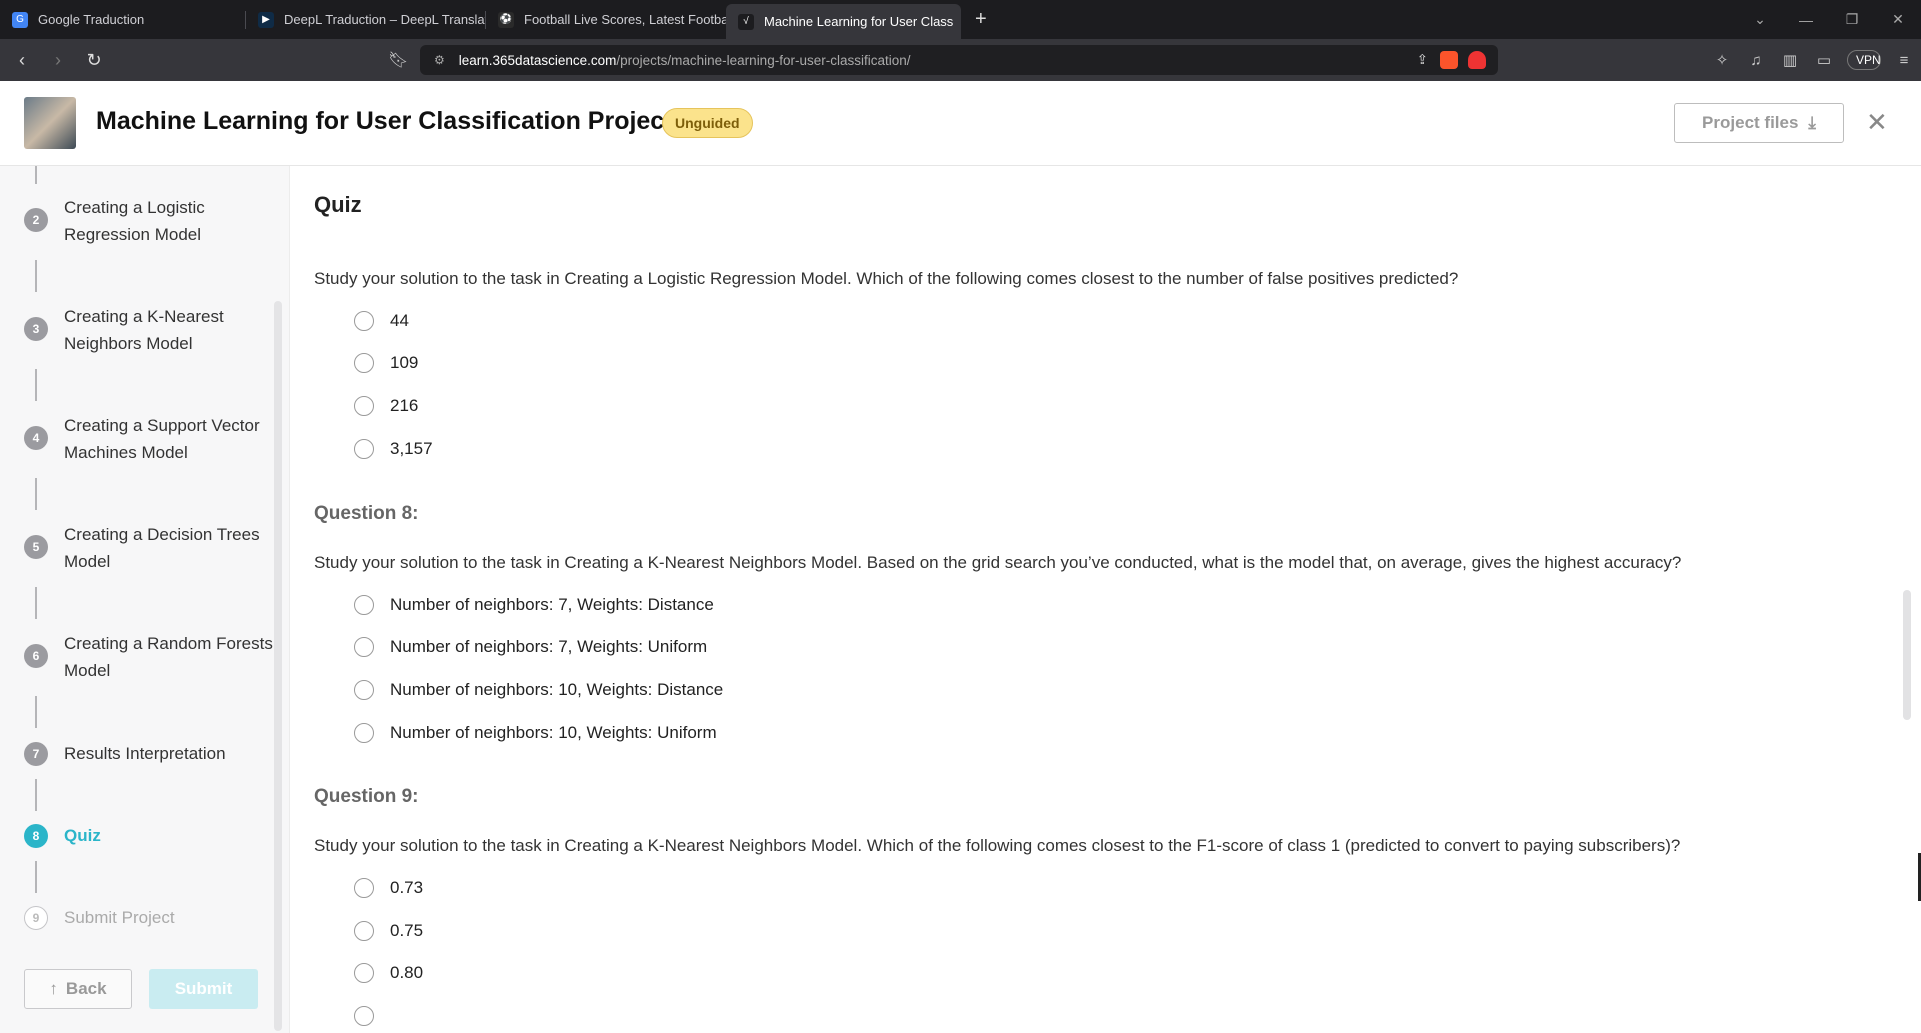 Image resolution: width=1921 pixels, height=1033 pixels. Describe the element at coordinates (168, 657) in the screenshot. I see `sidebar-item-label: Creating a Random Forests Model` at that location.